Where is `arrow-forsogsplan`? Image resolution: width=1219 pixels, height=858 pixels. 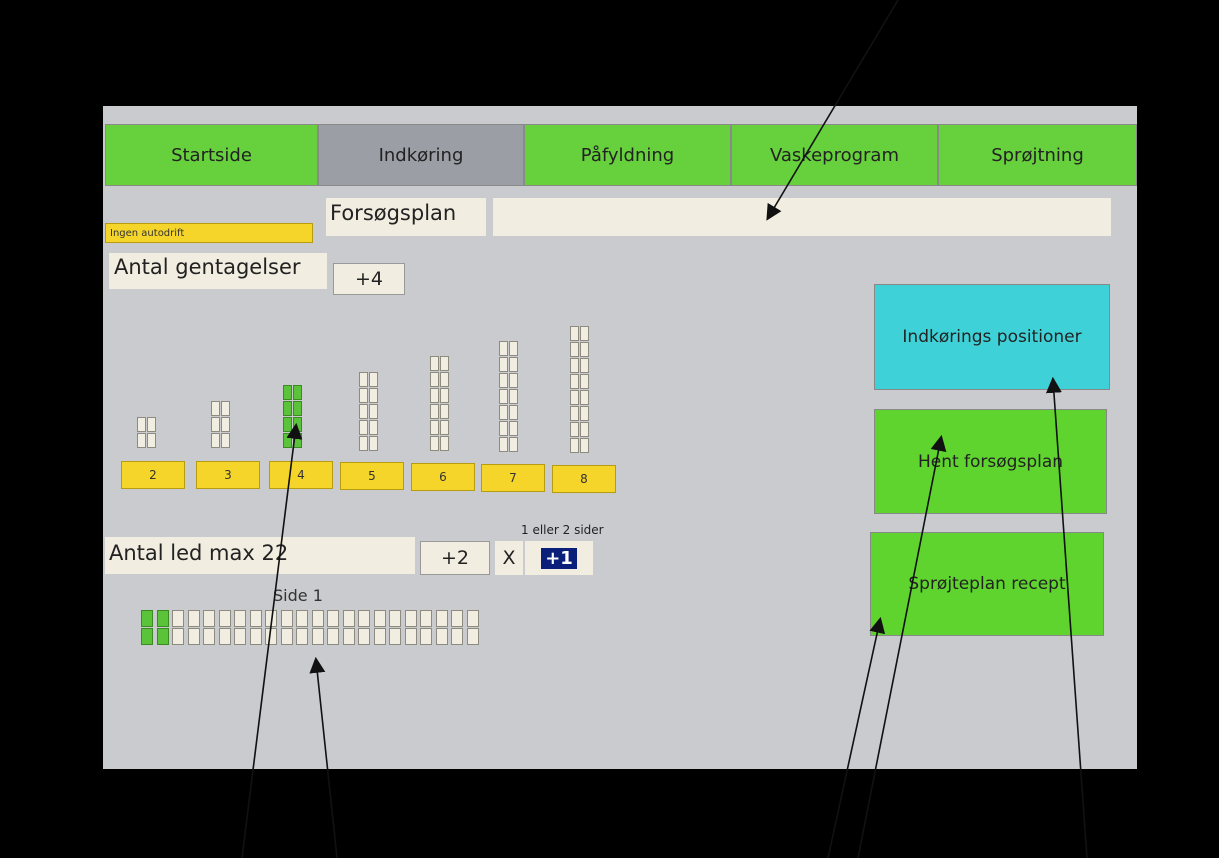
arrow-forsogsplan is located at coordinates (832, 110).